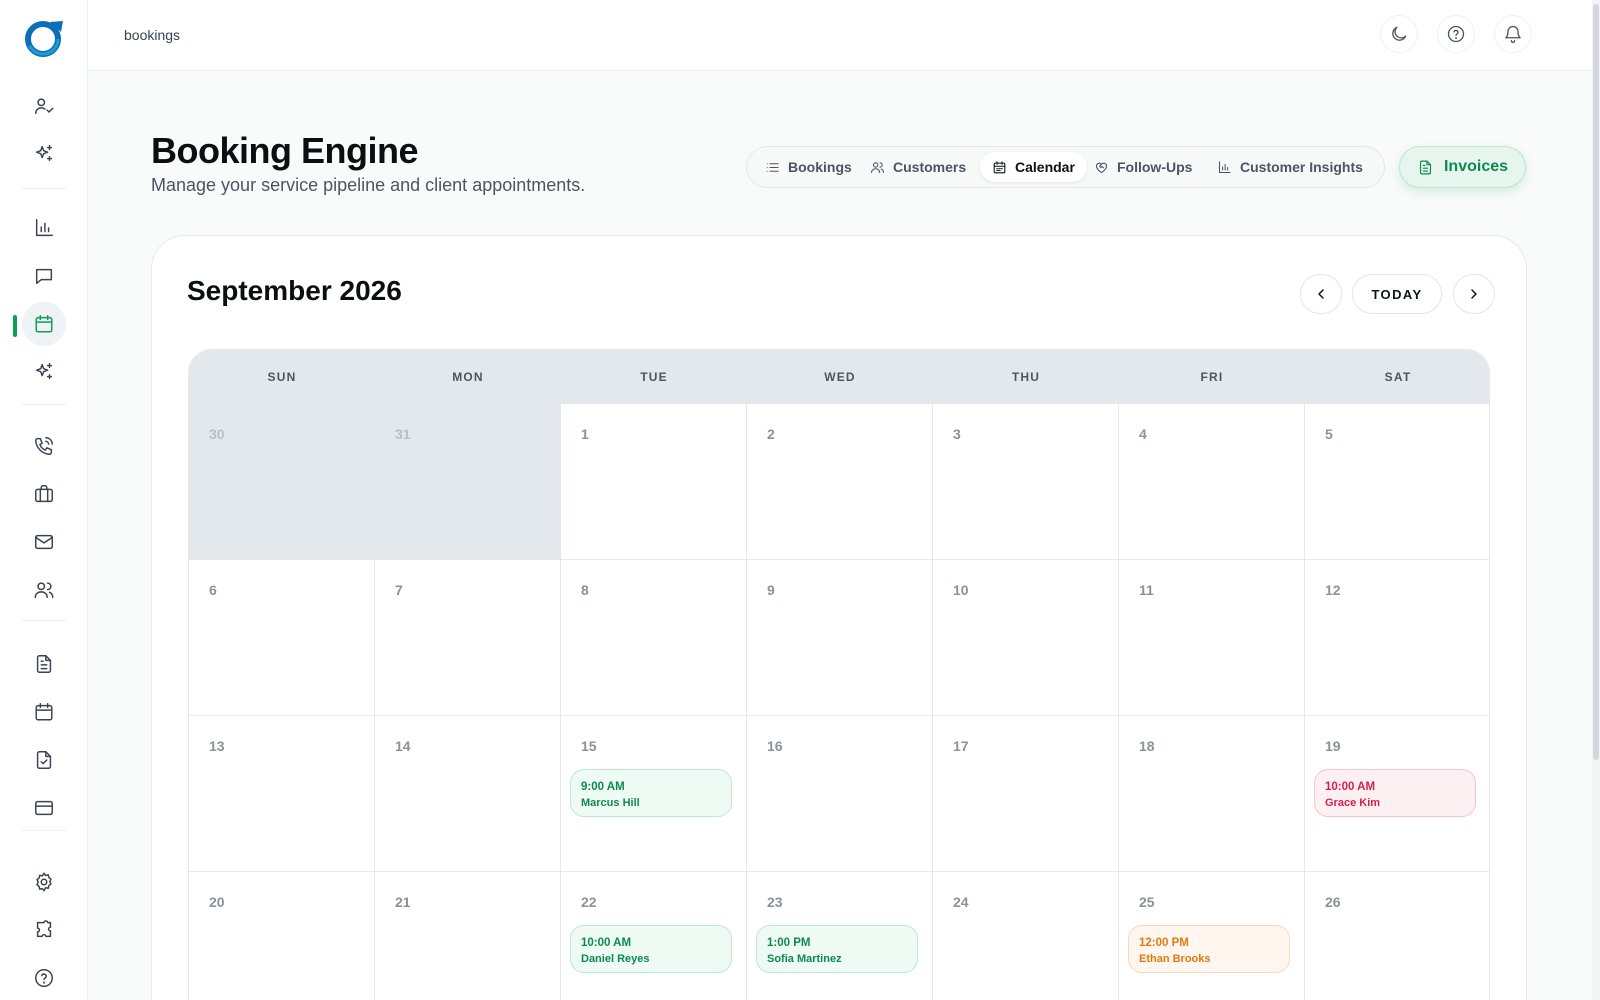  I want to click on app-logo, so click(44, 38).